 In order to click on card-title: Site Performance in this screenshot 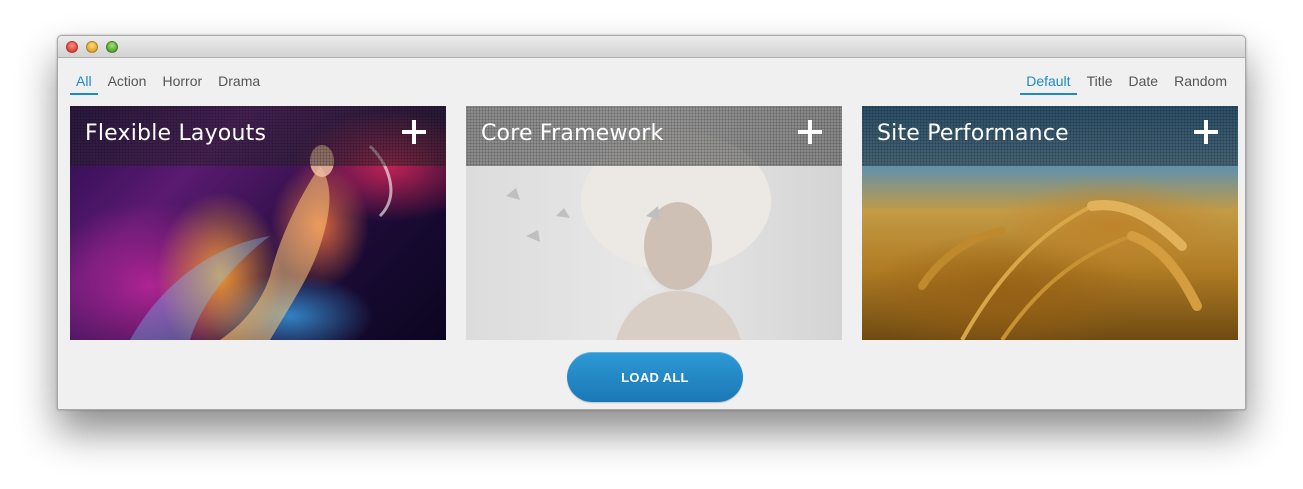, I will do `click(973, 133)`.